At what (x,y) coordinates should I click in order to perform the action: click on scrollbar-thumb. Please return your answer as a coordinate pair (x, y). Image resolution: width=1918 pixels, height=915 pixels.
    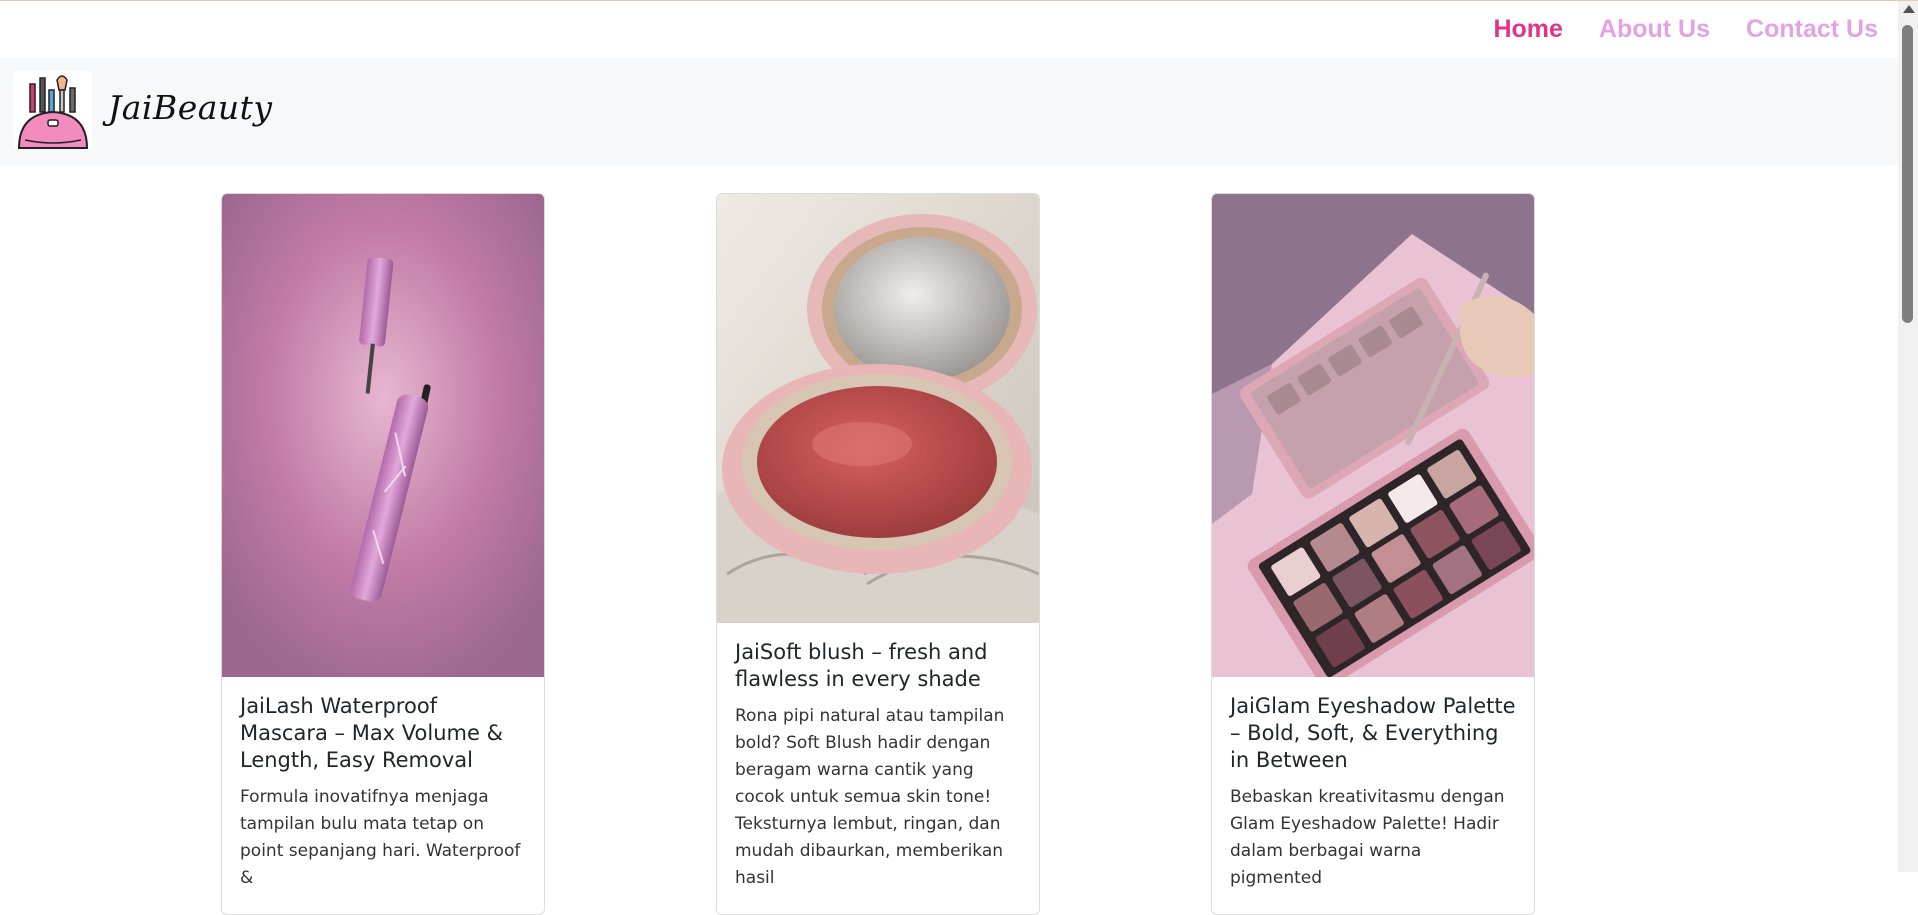
    Looking at the image, I should click on (1907, 174).